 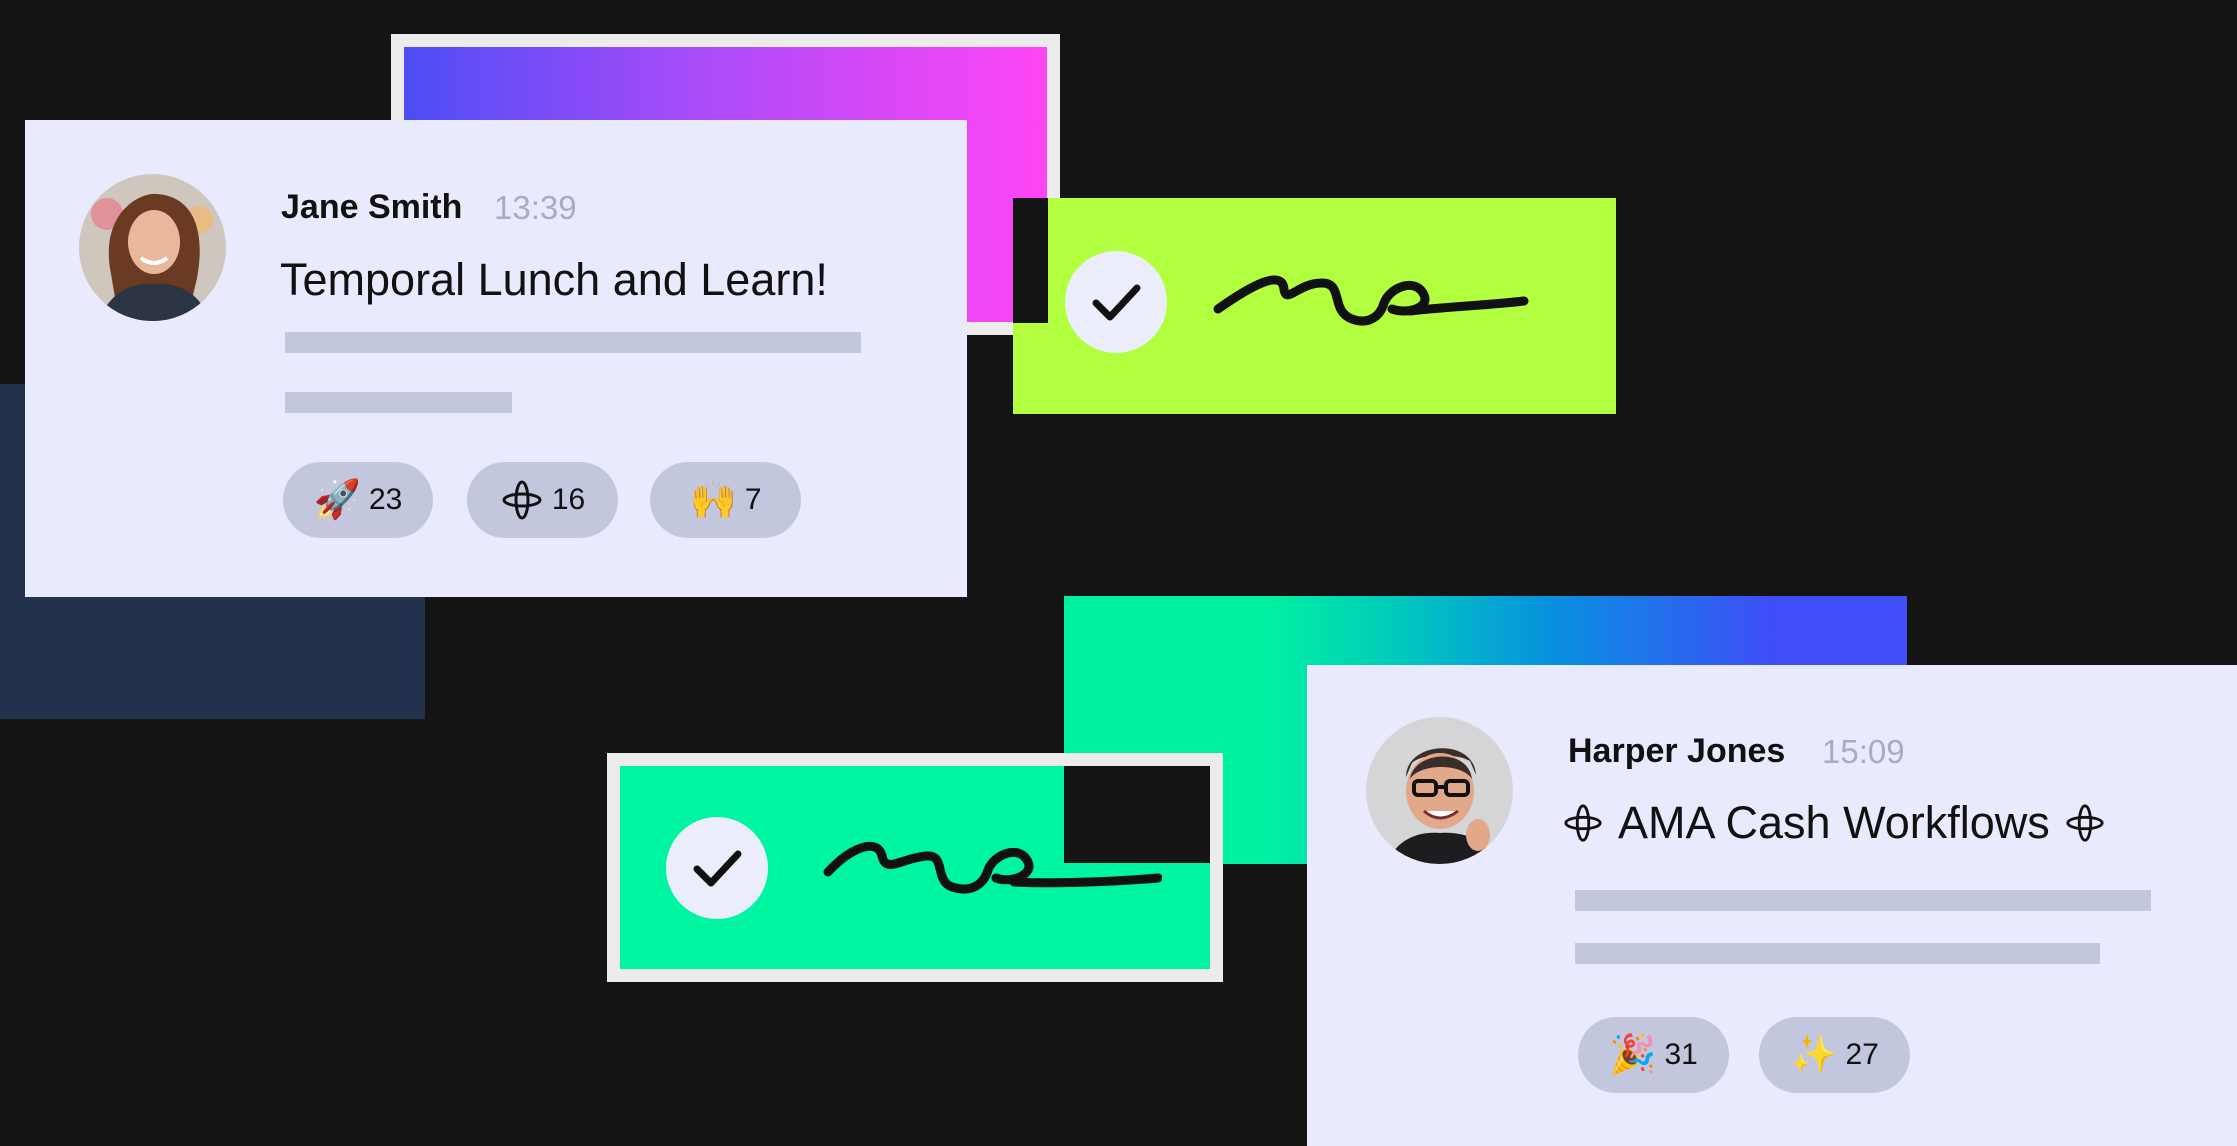 What do you see at coordinates (337, 500) in the screenshot?
I see `rocket-icon: 🚀` at bounding box center [337, 500].